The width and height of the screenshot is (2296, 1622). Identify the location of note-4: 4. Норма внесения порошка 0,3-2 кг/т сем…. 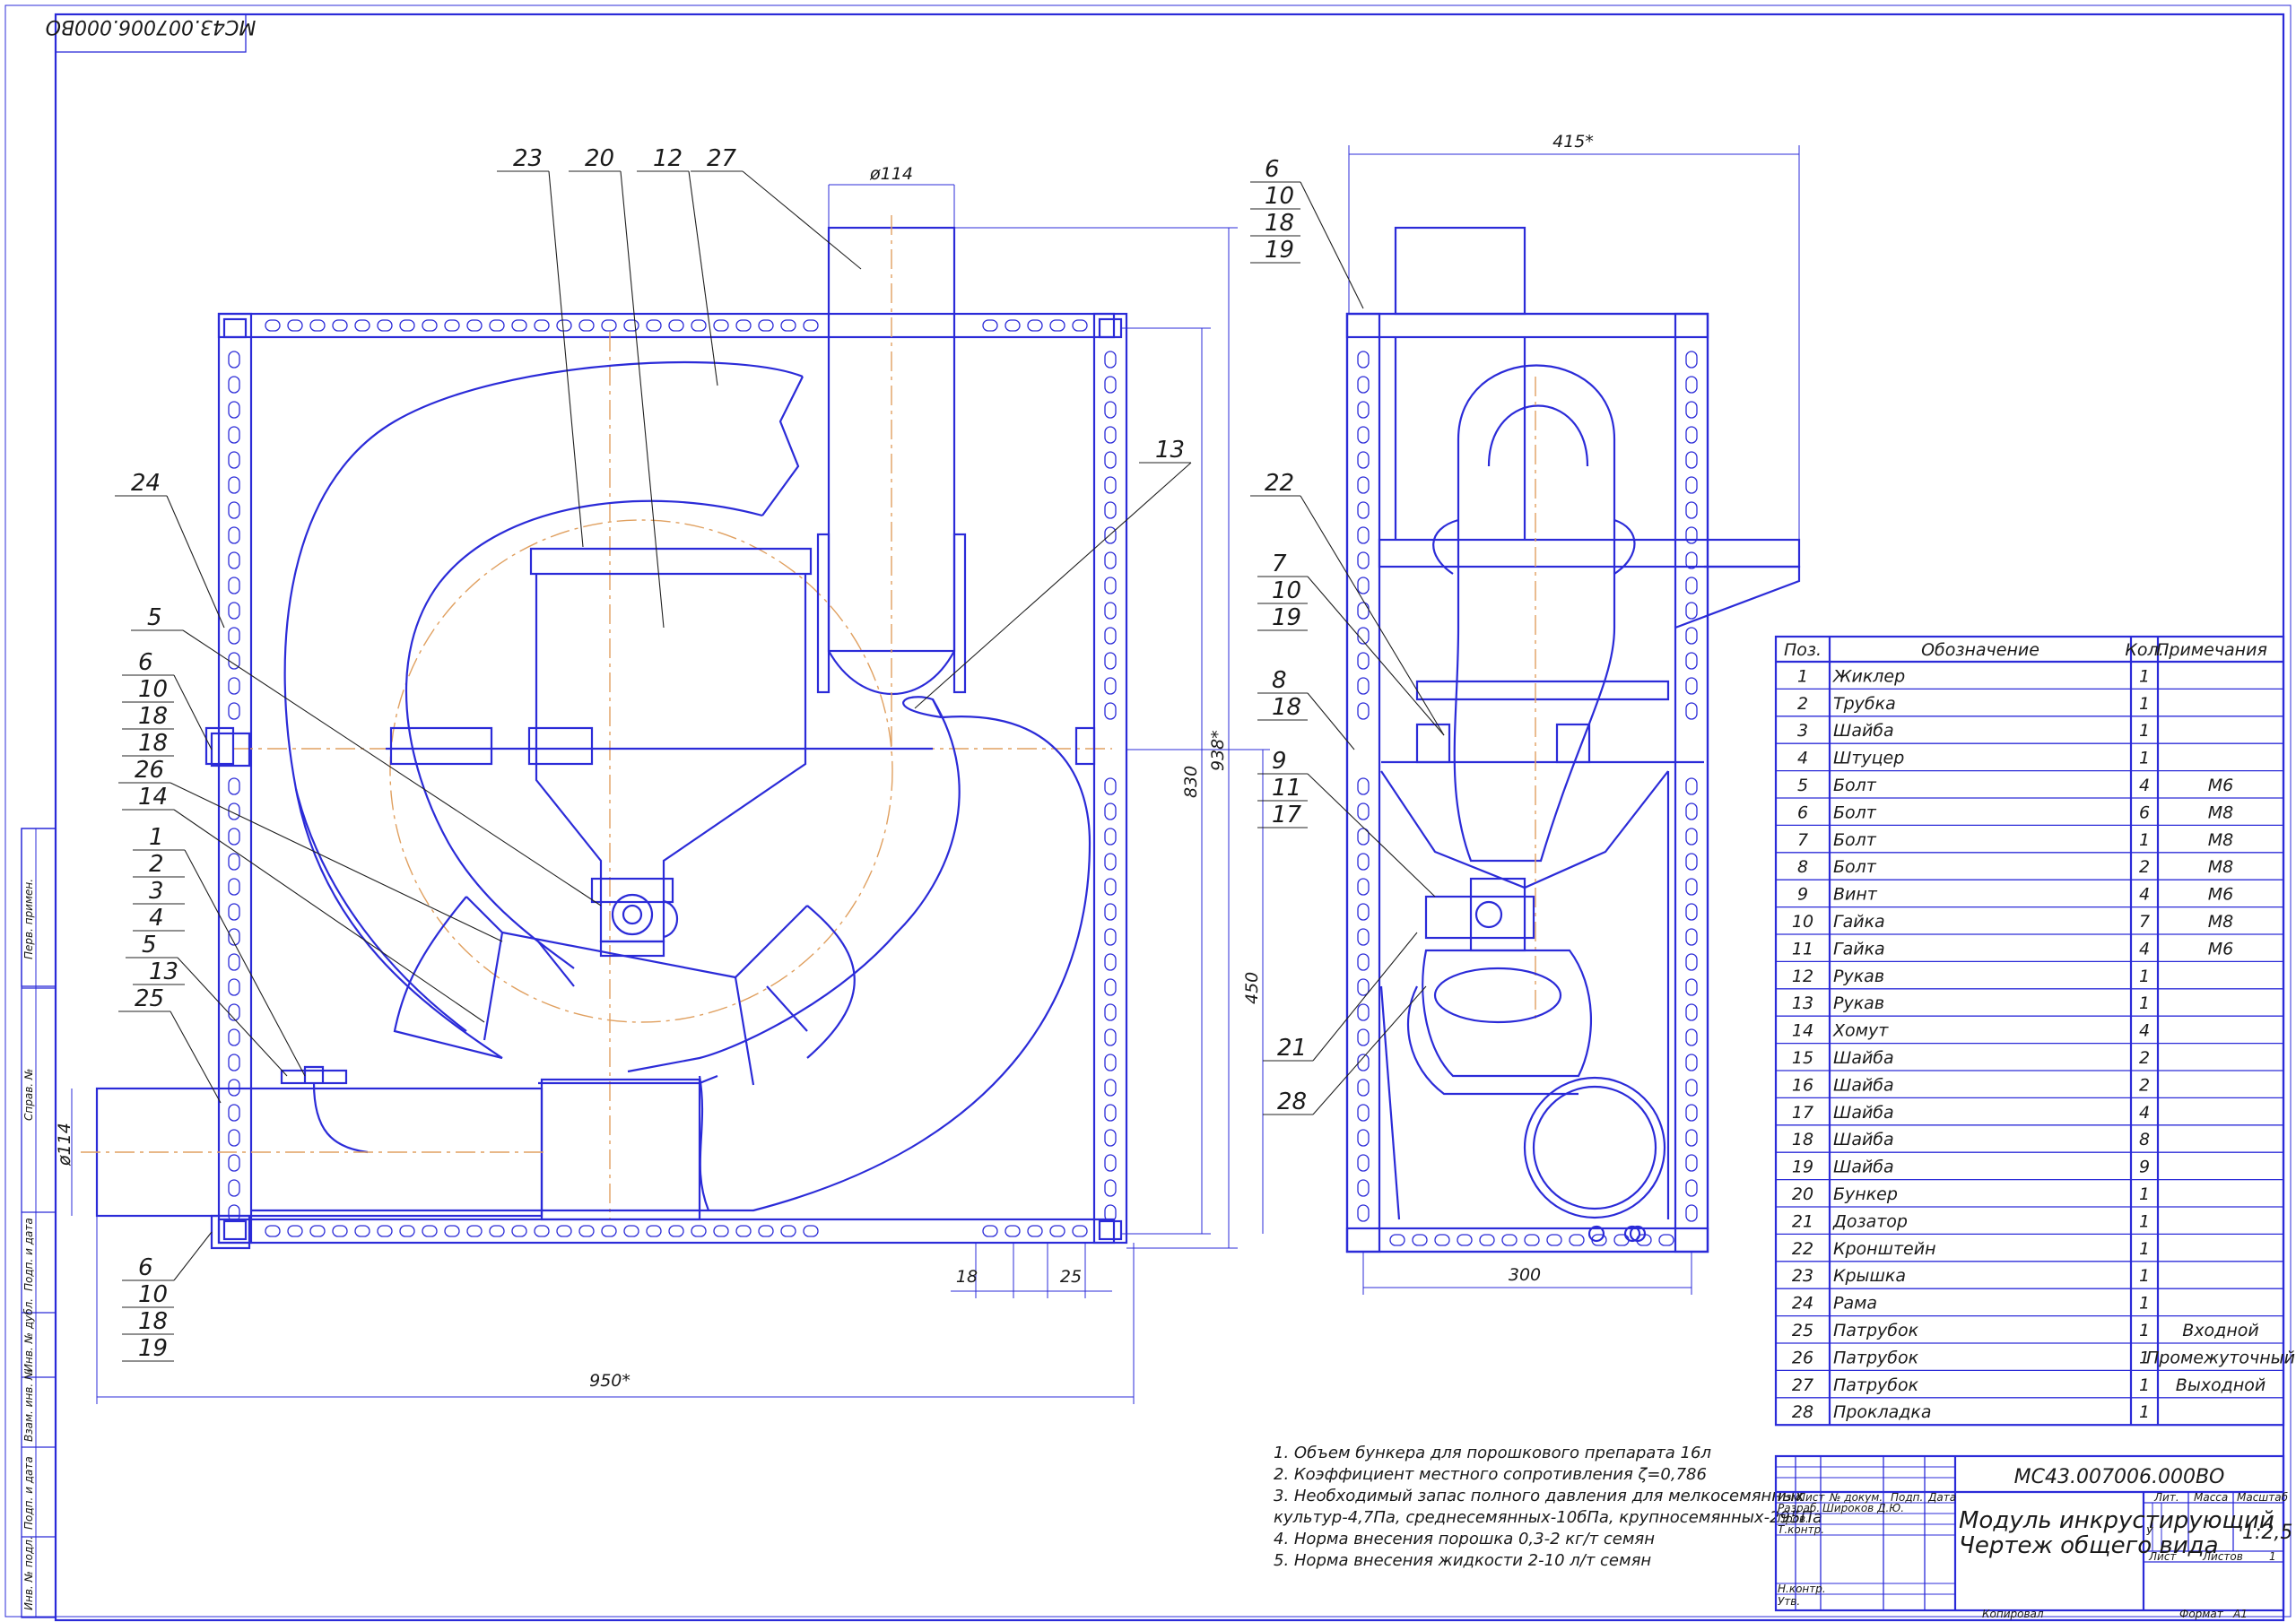
(1464, 1539).